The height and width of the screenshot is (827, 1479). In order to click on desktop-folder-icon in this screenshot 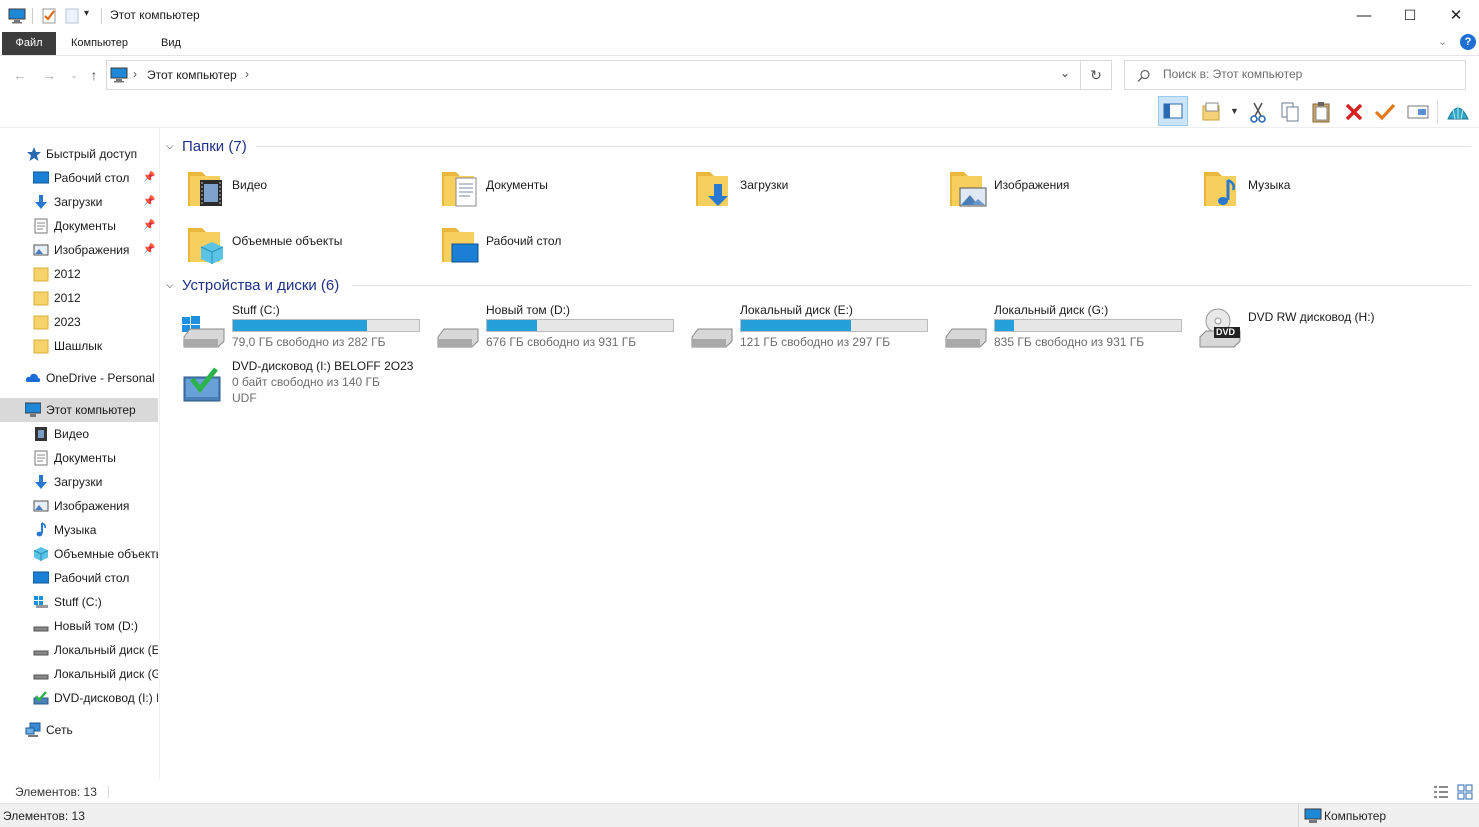, I will do `click(460, 245)`.